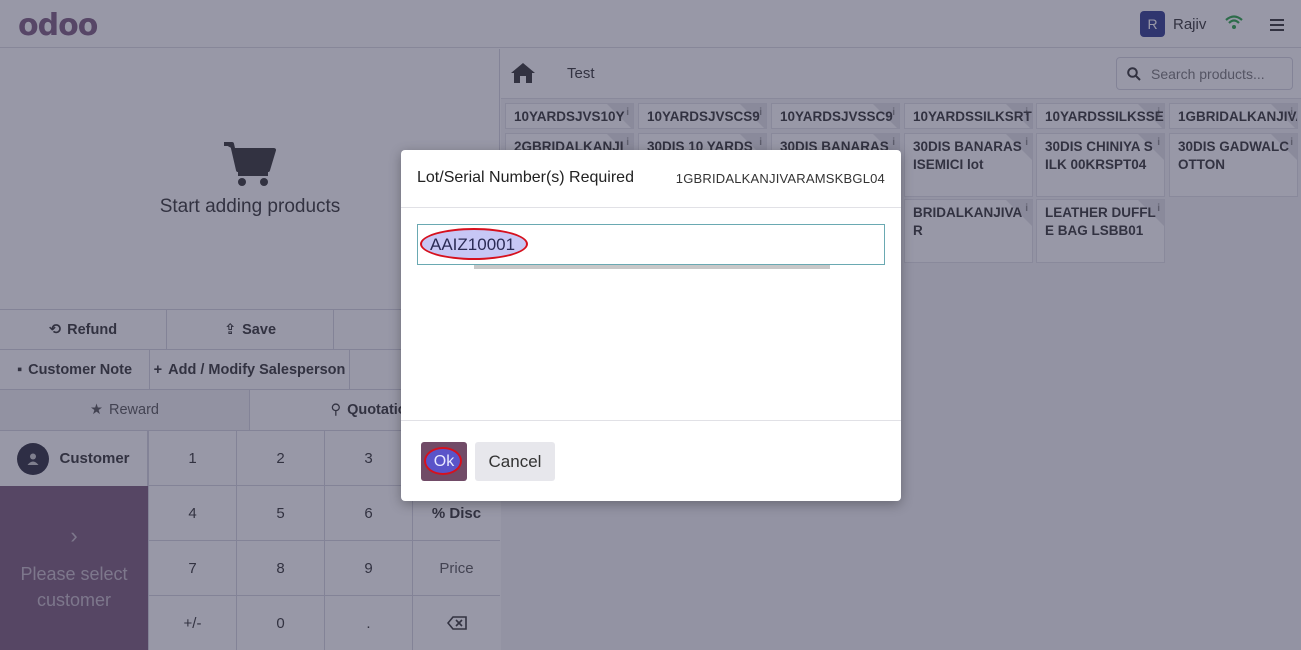 This screenshot has width=1301, height=650. What do you see at coordinates (651, 460) in the screenshot?
I see `dialog-footer: Ok Cancel` at bounding box center [651, 460].